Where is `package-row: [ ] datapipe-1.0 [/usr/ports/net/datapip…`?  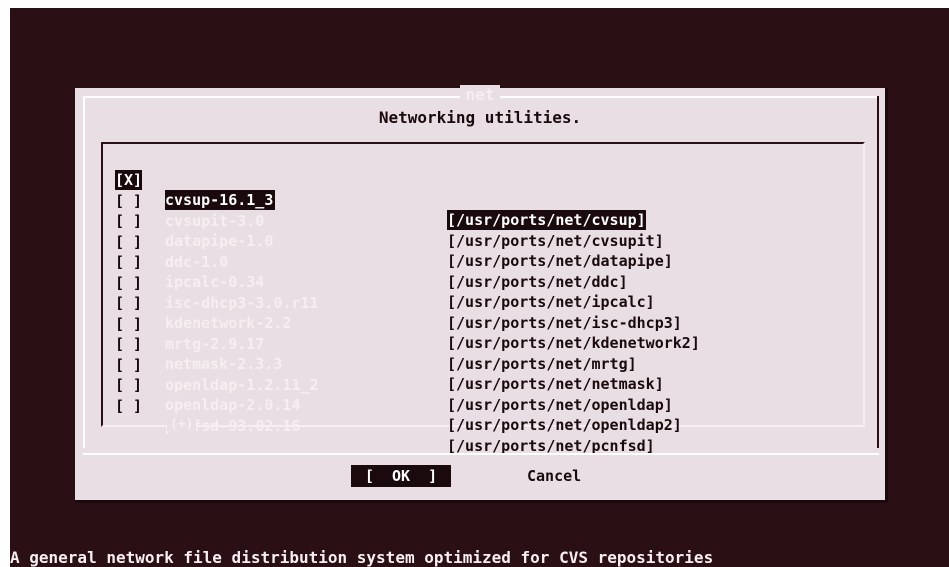
package-row: [ ] datapipe-1.0 [/usr/ports/net/datapip… is located at coordinates (480, 230).